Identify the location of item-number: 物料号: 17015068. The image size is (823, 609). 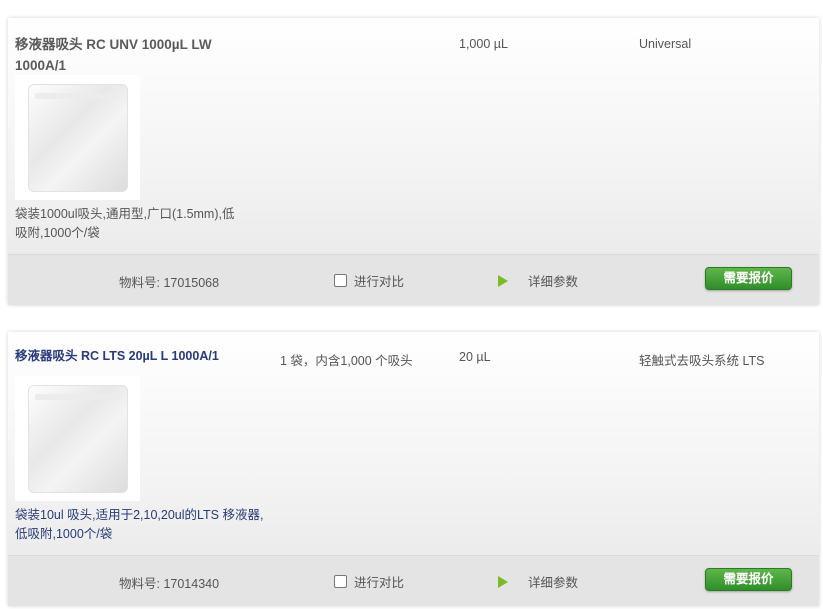
(169, 283).